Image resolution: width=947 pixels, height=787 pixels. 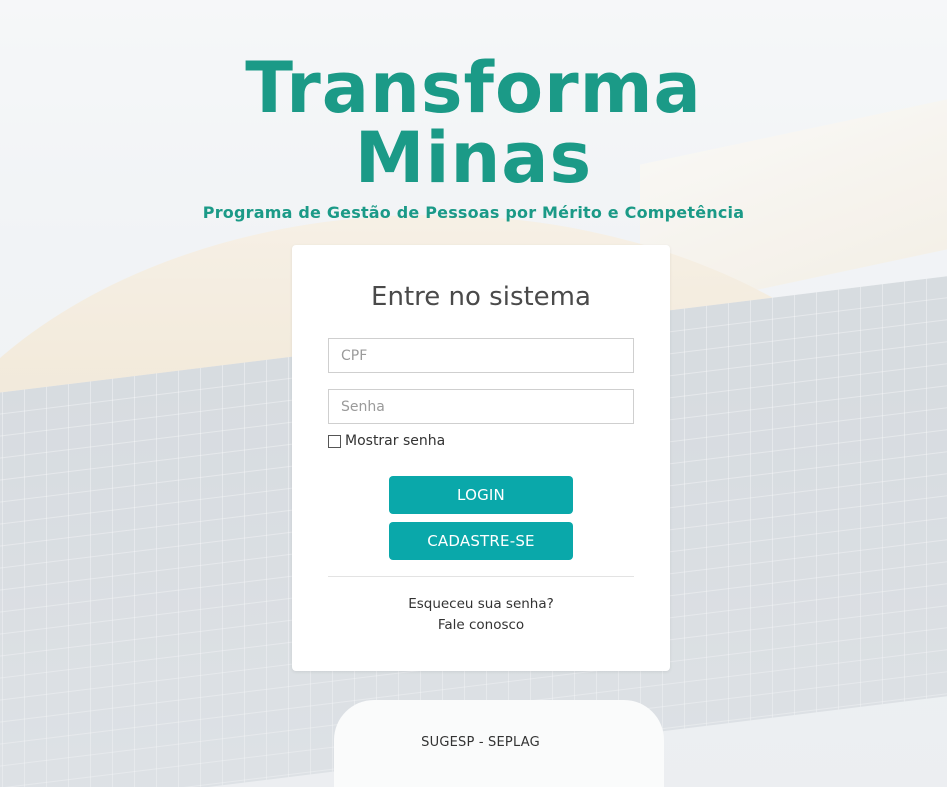 I want to click on forgot-password-link: Esqueceu sua senha?, so click(x=481, y=604).